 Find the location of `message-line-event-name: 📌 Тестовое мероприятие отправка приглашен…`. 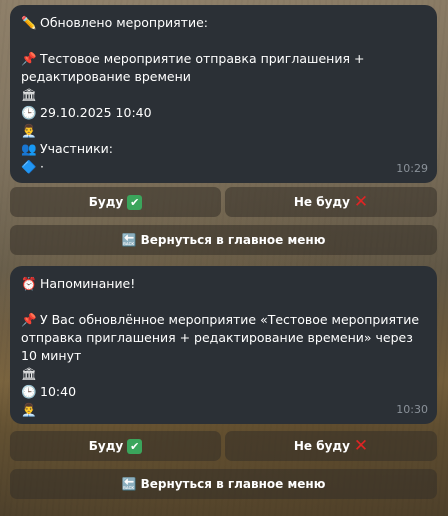

message-line-event-name: 📌 Тестовое мероприятие отправка приглашен… is located at coordinates (223, 68).